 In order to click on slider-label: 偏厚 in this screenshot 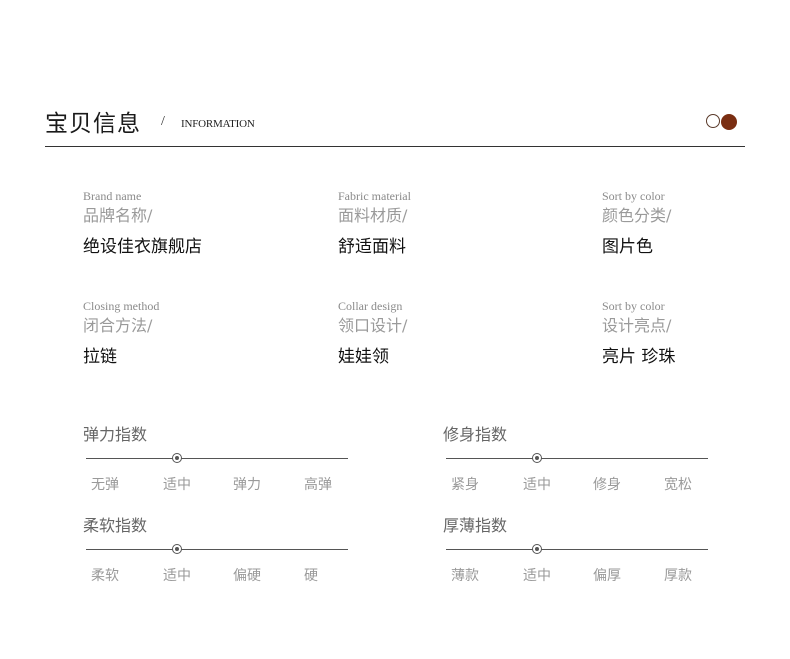, I will do `click(607, 576)`.